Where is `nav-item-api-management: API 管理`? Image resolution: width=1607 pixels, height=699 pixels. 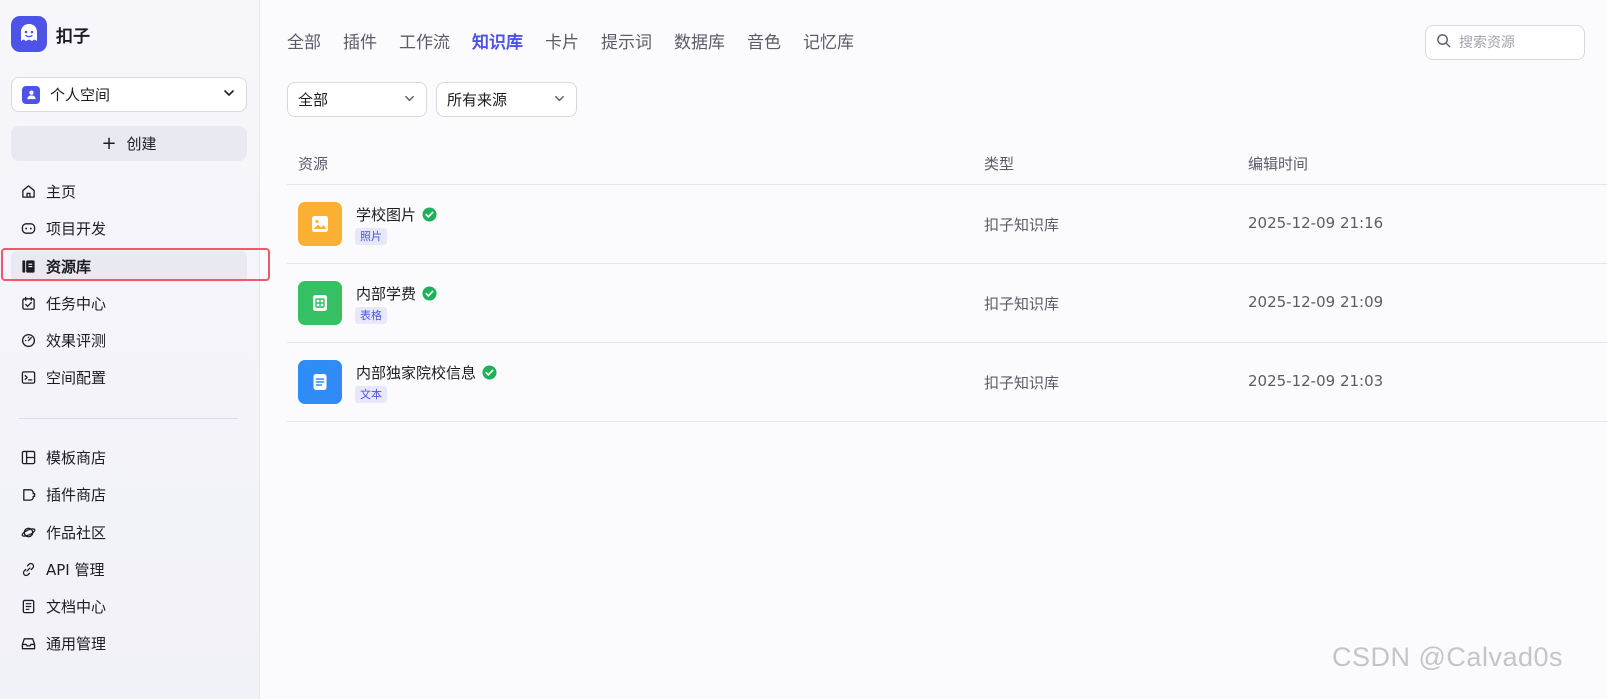 nav-item-api-management: API 管理 is located at coordinates (129, 569).